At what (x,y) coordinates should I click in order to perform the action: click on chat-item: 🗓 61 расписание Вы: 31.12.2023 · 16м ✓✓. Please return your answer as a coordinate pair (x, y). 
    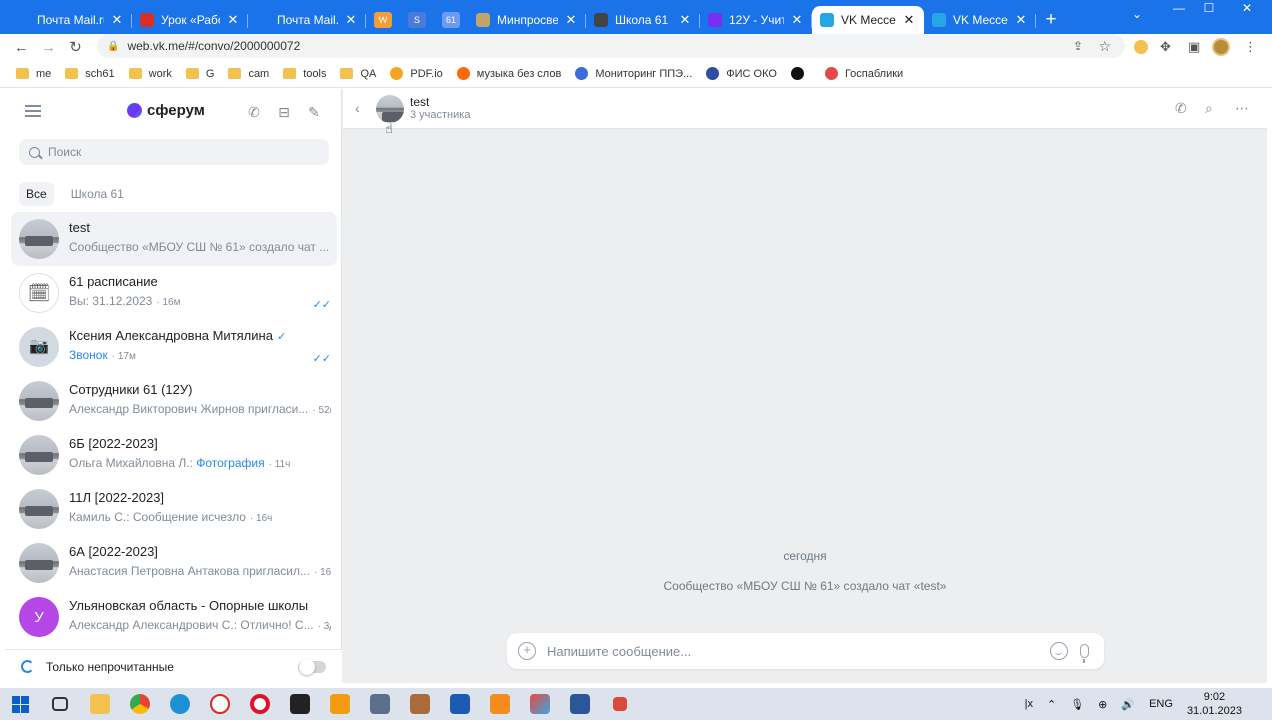
    Looking at the image, I should click on (174, 293).